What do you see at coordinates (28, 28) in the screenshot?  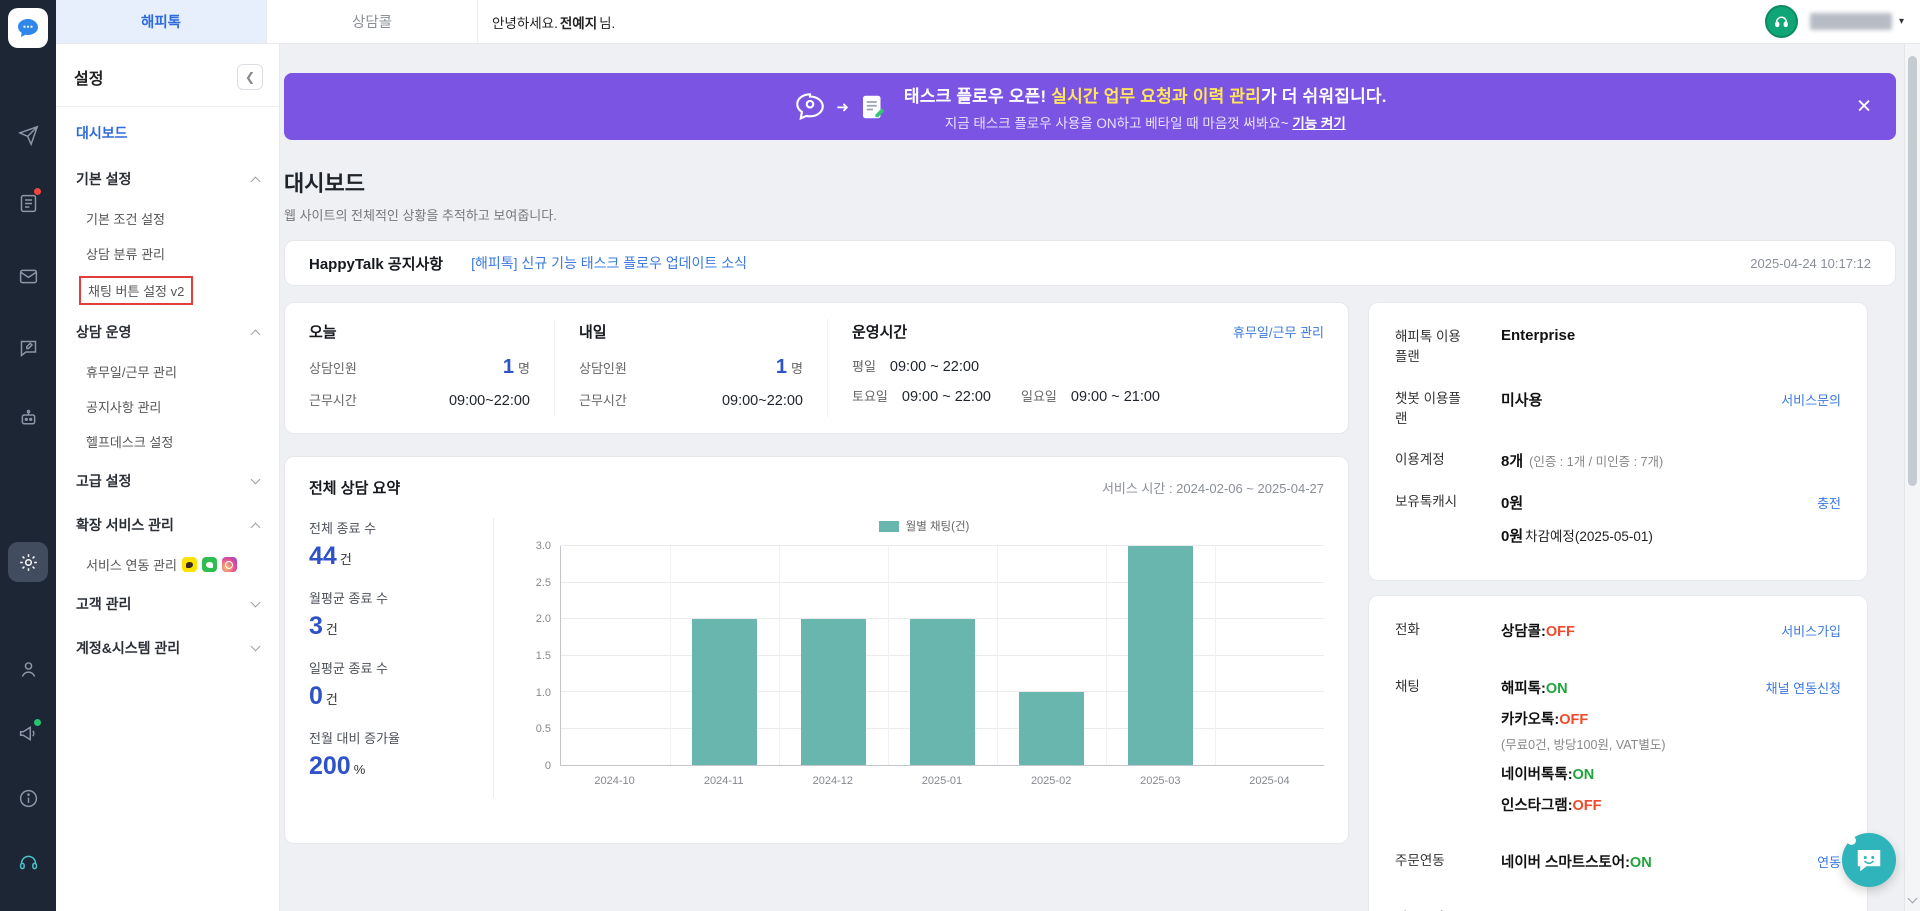 I see `happytalk-logo` at bounding box center [28, 28].